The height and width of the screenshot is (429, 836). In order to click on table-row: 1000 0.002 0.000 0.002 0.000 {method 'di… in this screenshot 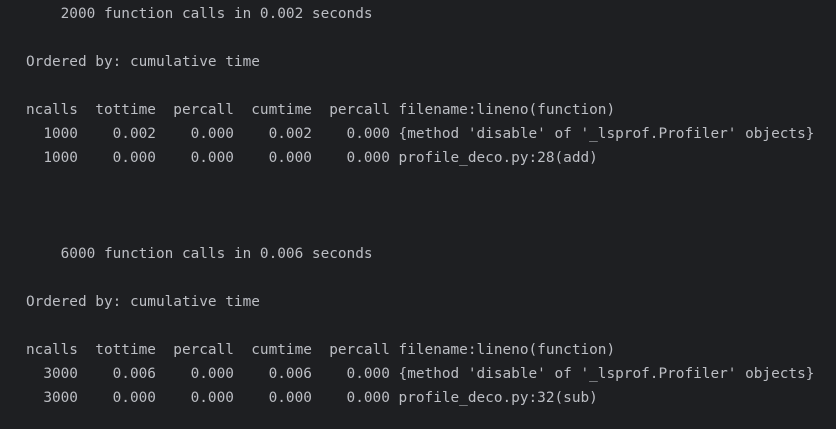, I will do `click(407, 134)`.